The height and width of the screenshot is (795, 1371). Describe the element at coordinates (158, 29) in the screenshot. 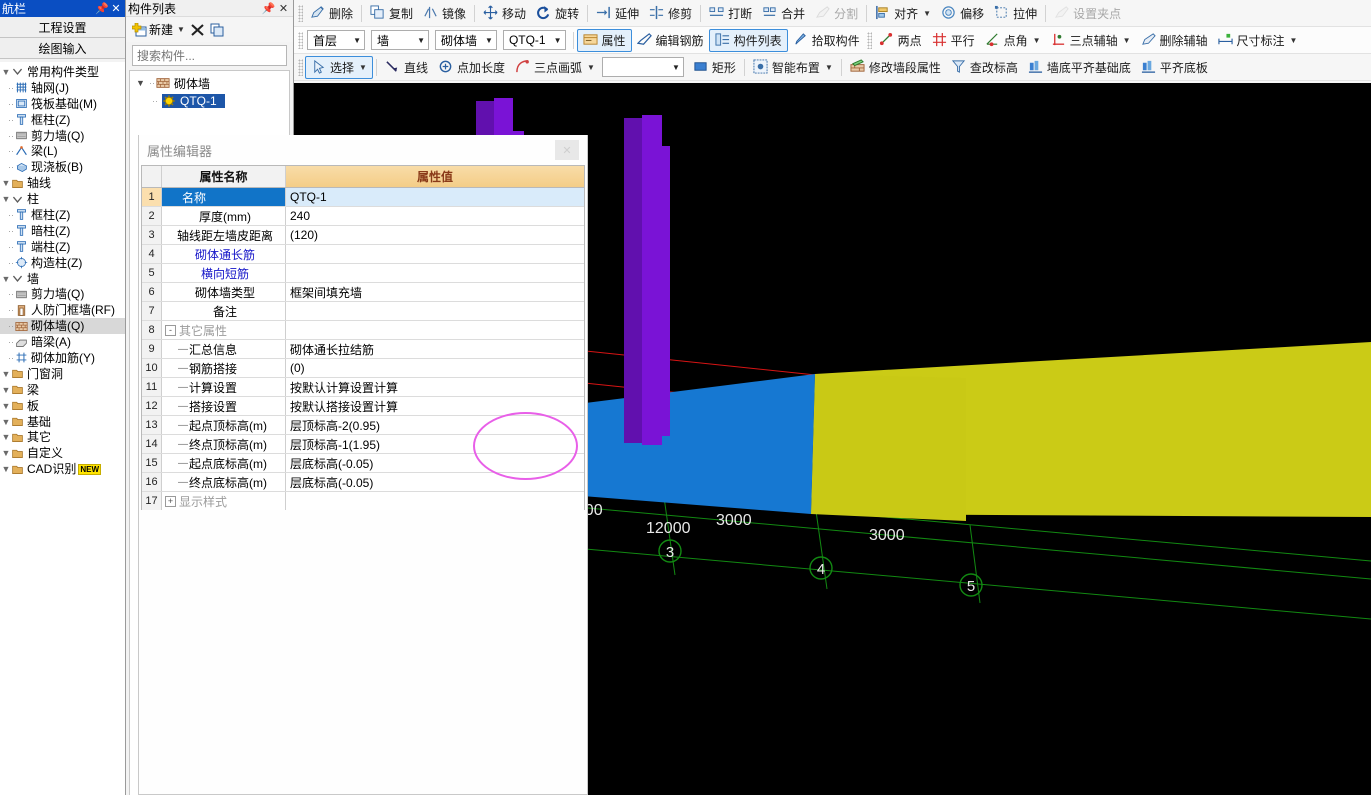

I see `new-component-button: 新建 ▼` at that location.